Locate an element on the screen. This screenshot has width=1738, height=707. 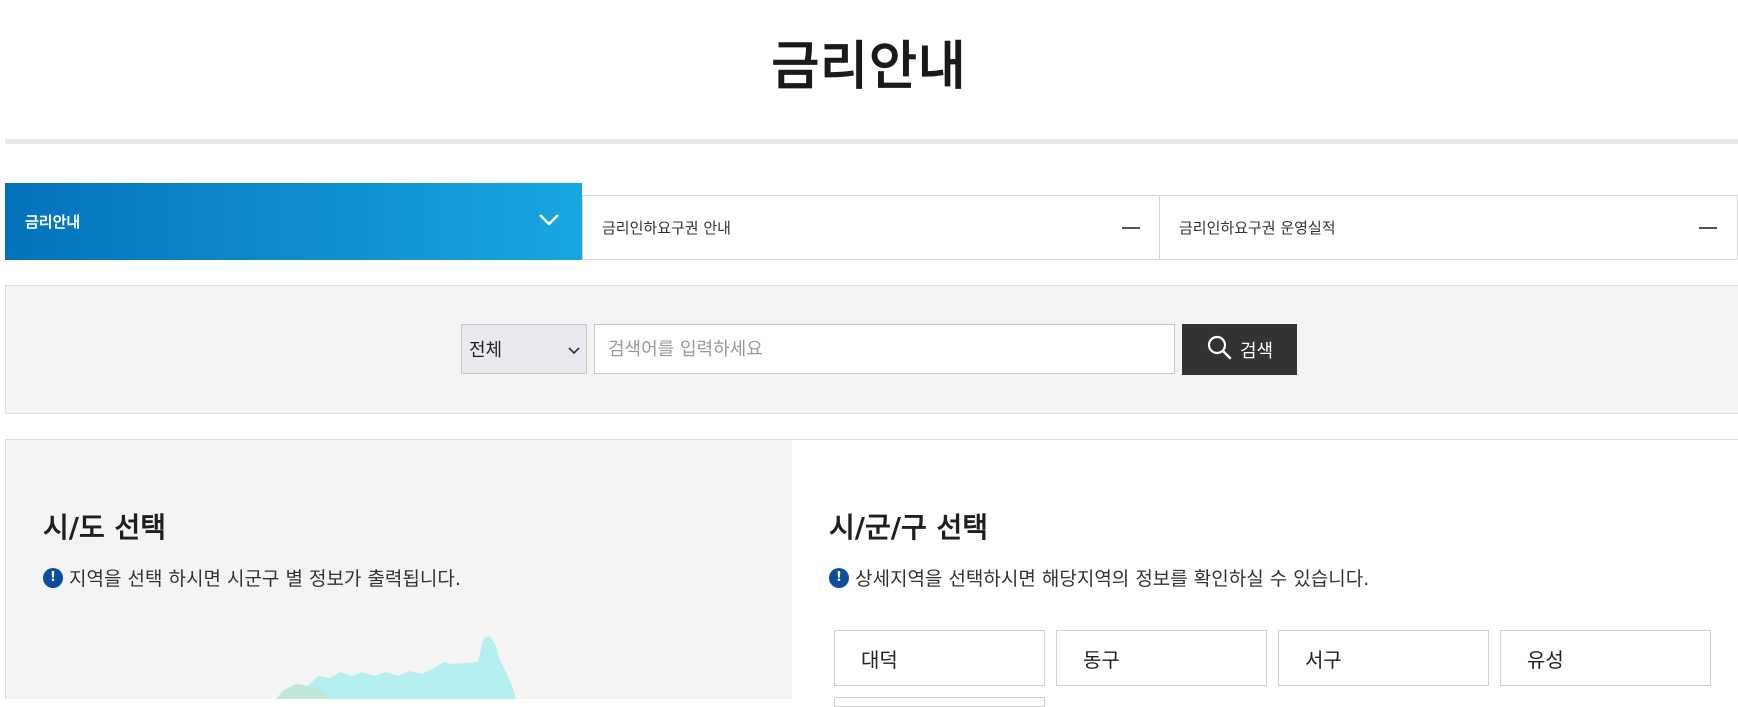
search-icon is located at coordinates (1219, 349).